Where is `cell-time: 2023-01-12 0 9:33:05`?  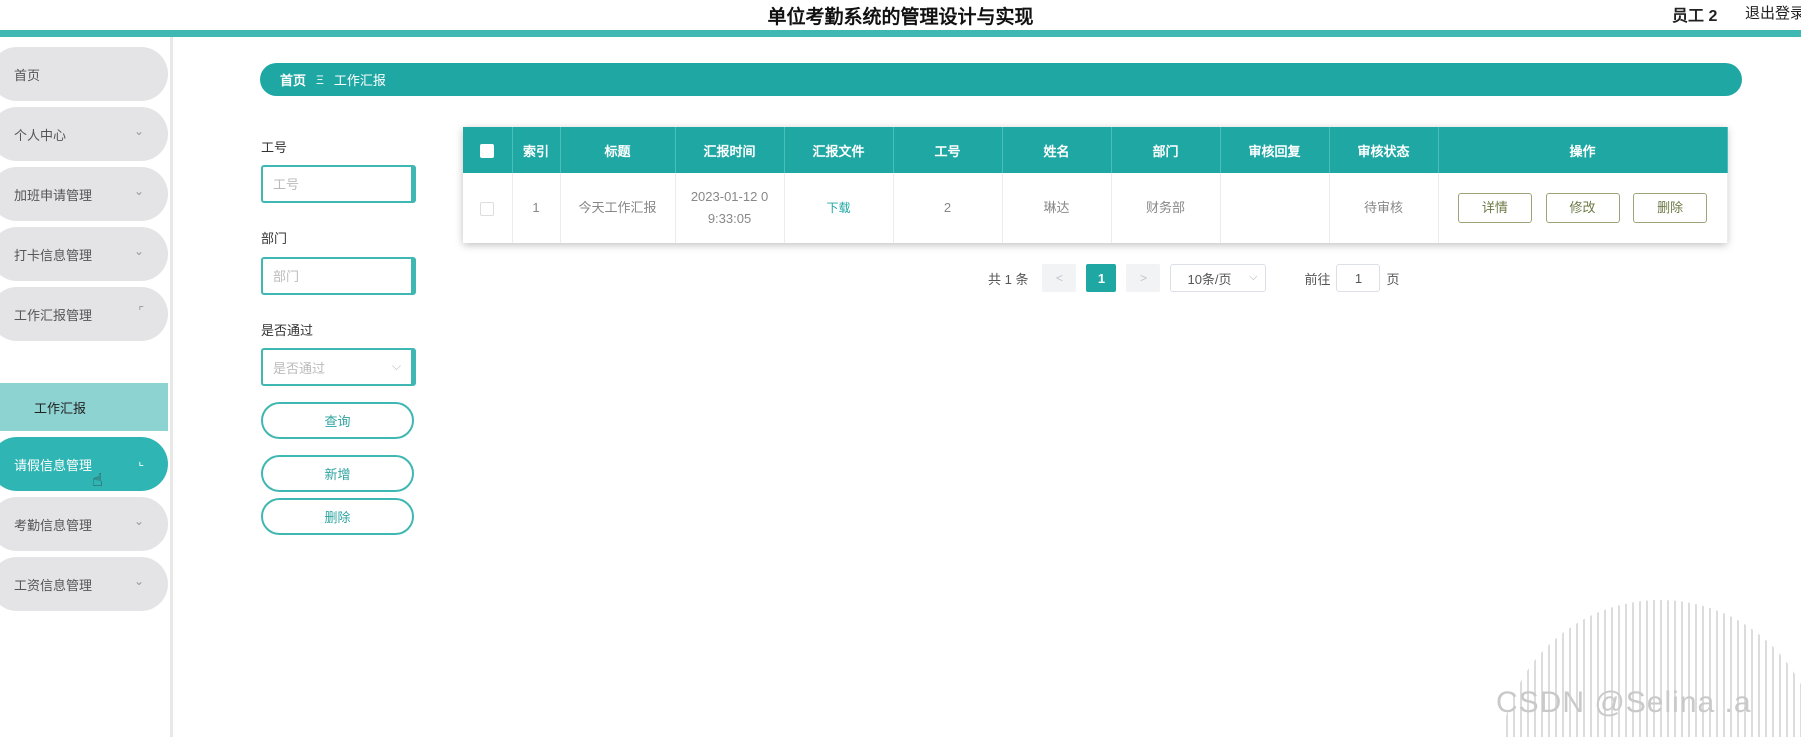 cell-time: 2023-01-12 0 9:33:05 is located at coordinates (730, 208).